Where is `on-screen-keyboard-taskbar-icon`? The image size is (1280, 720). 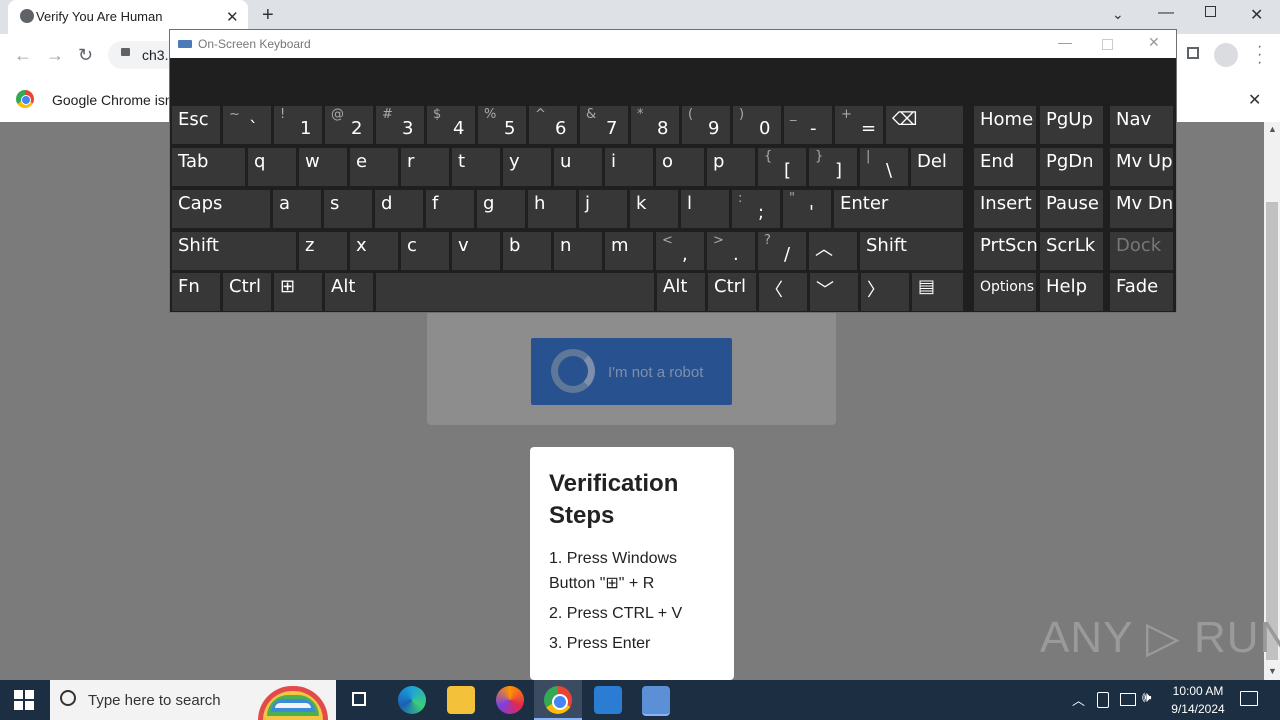
on-screen-keyboard-taskbar-icon is located at coordinates (656, 701).